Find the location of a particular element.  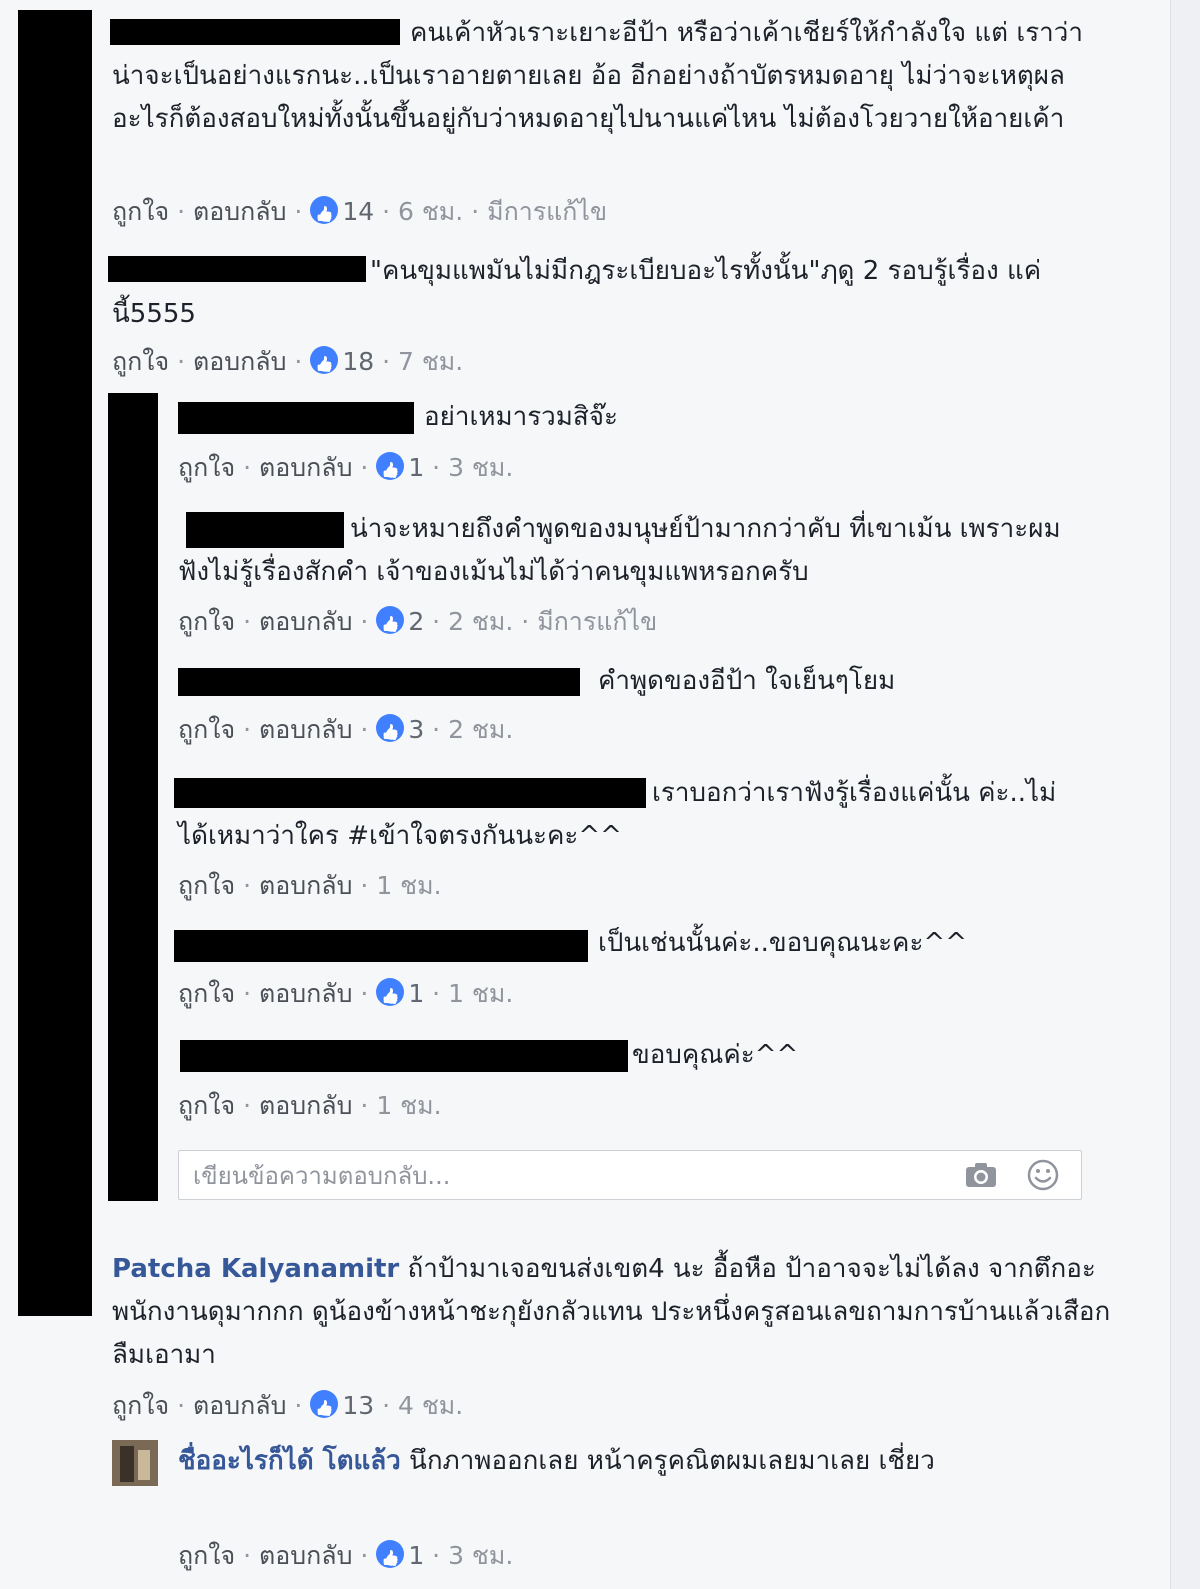

reply-meta: ถูกใจ · ตอบกลับ · 1 · 1 ชม. is located at coordinates (345, 994).